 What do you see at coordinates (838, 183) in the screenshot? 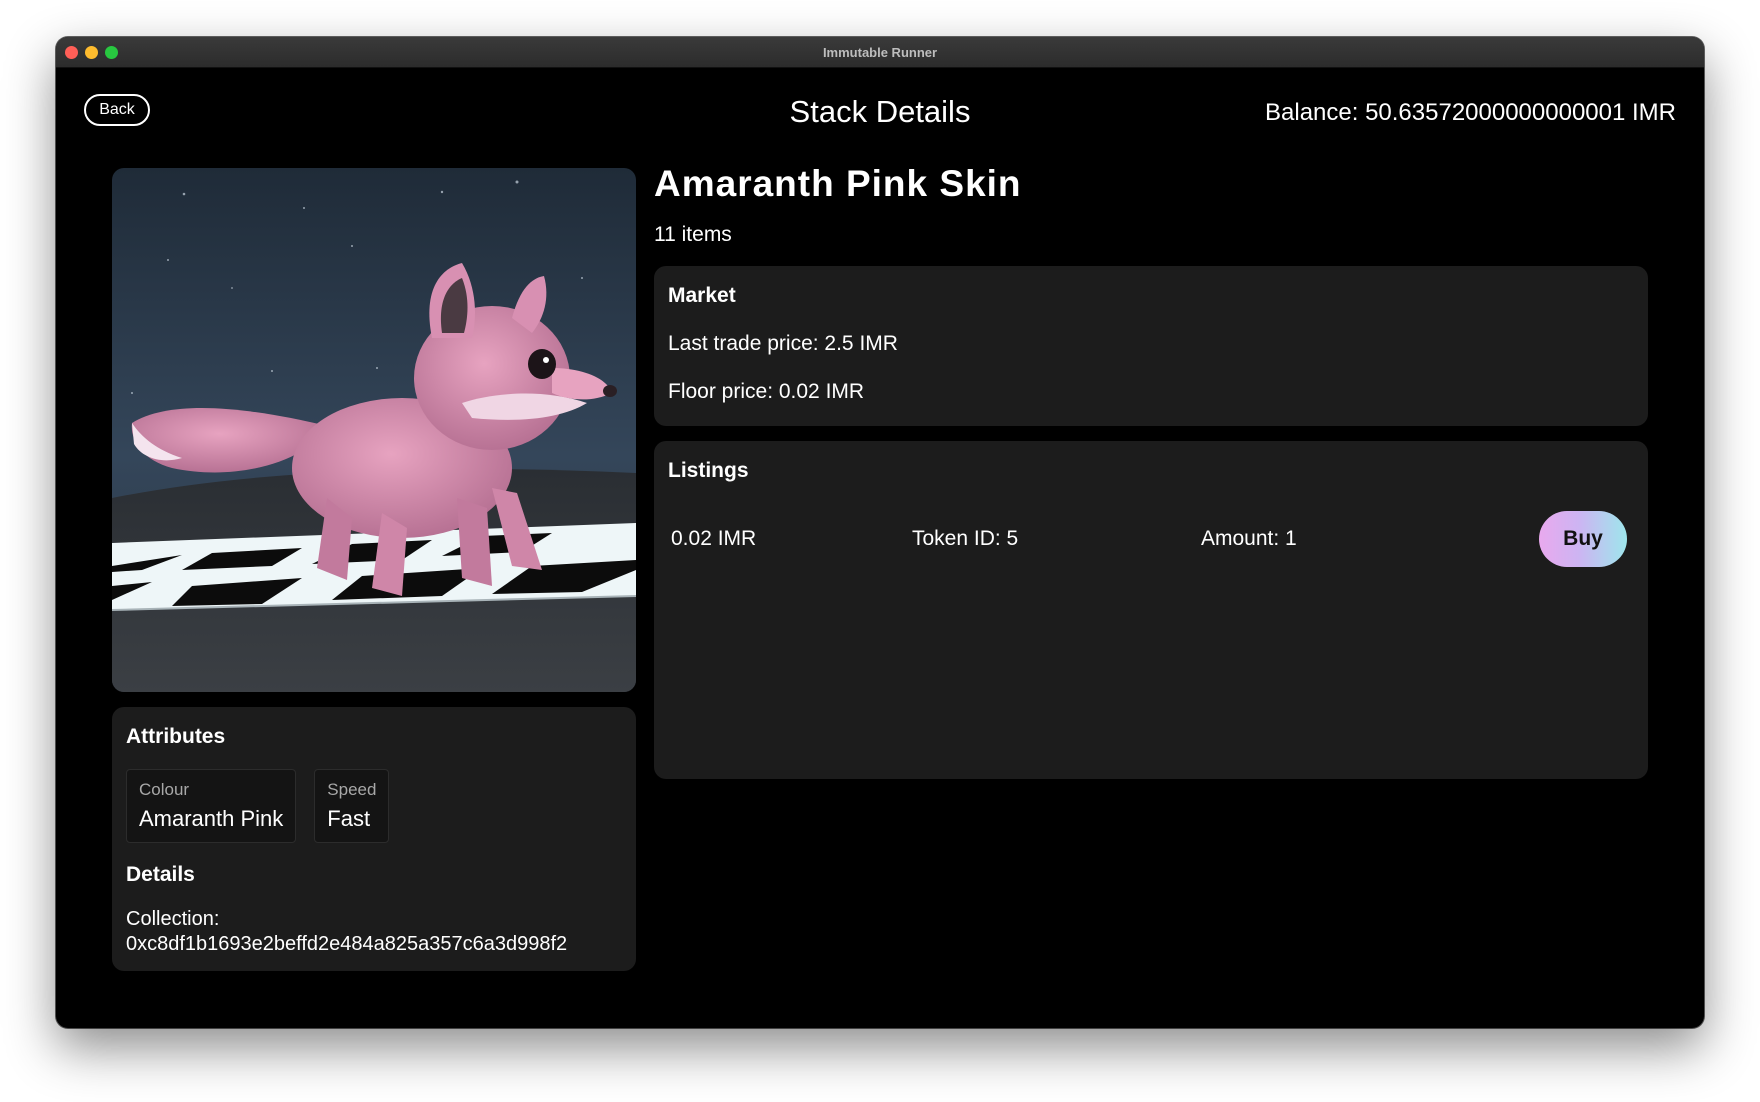
I see `item-name: Amaranth Pink Skin` at bounding box center [838, 183].